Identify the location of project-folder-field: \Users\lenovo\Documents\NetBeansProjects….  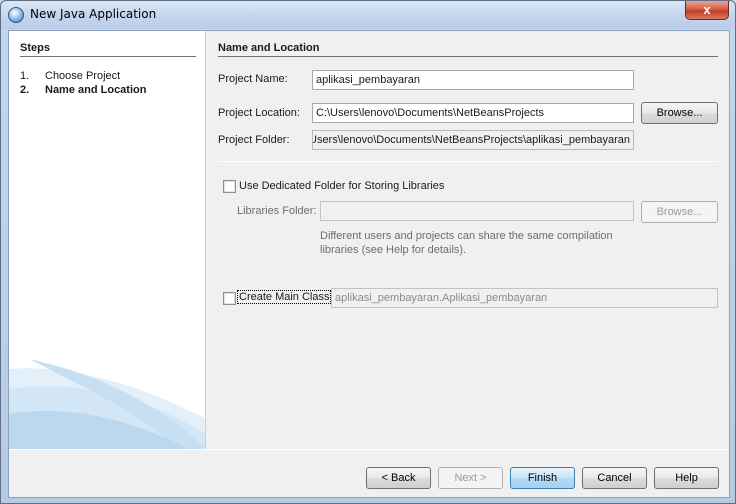
(473, 140).